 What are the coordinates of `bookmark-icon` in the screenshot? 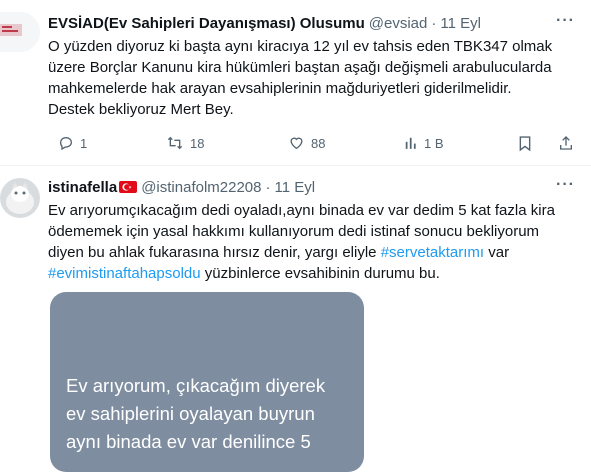 It's located at (525, 143).